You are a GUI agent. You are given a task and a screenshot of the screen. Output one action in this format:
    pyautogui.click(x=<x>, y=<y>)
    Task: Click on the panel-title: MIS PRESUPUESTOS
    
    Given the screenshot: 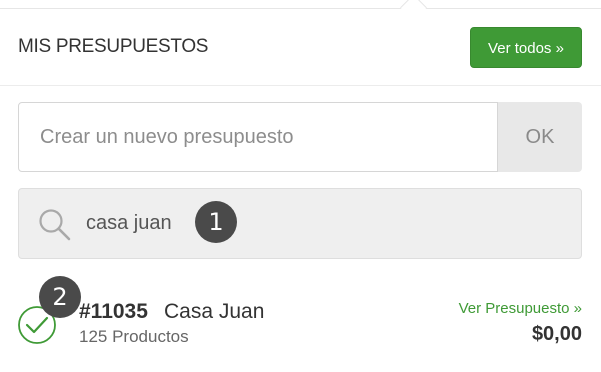 What is the action you would take?
    pyautogui.click(x=113, y=46)
    